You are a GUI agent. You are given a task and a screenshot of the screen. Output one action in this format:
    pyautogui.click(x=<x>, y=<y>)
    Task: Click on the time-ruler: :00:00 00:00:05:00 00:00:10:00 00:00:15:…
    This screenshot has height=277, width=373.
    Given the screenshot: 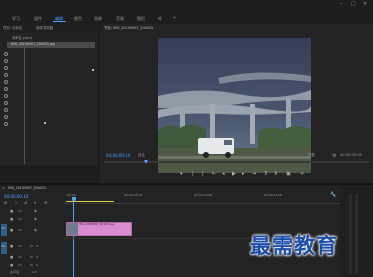 What is the action you would take?
    pyautogui.click(x=202, y=198)
    